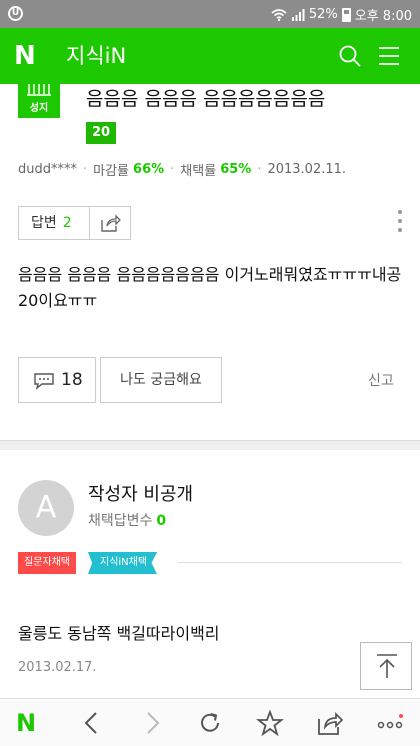  What do you see at coordinates (47, 563) in the screenshot?
I see `asker-adopted-tag: 질문자채택` at bounding box center [47, 563].